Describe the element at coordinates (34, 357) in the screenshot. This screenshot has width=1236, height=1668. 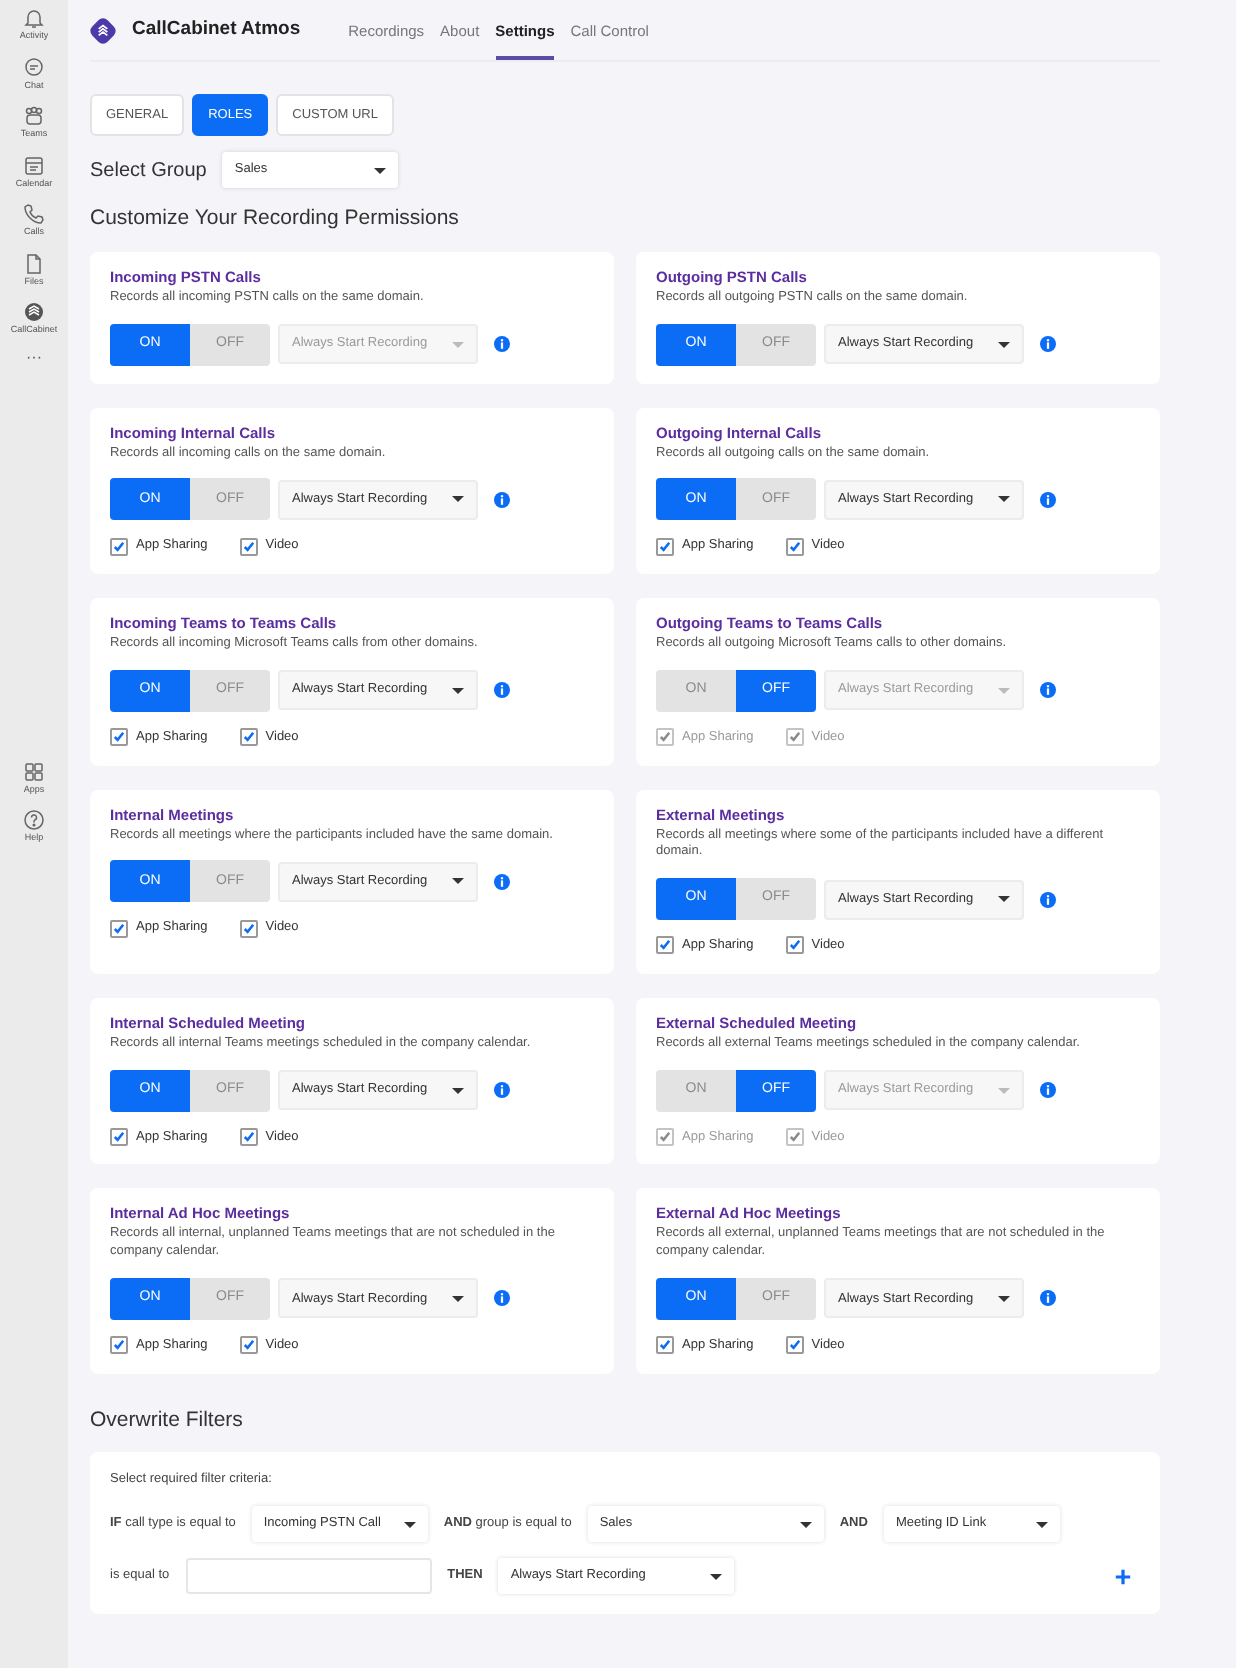
I see `more-button: ···` at that location.